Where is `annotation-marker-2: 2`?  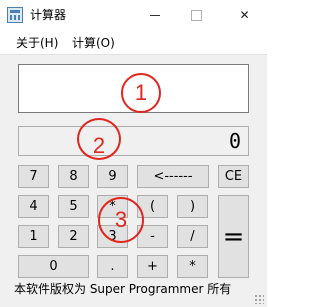
annotation-marker-2: 2 is located at coordinates (99, 139).